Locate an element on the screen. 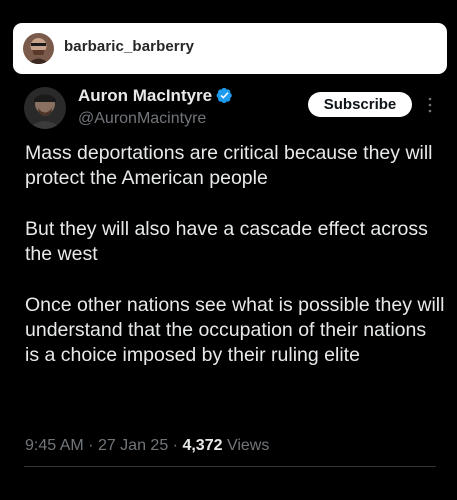 This screenshot has height=500, width=457. author-avatar is located at coordinates (45, 108).